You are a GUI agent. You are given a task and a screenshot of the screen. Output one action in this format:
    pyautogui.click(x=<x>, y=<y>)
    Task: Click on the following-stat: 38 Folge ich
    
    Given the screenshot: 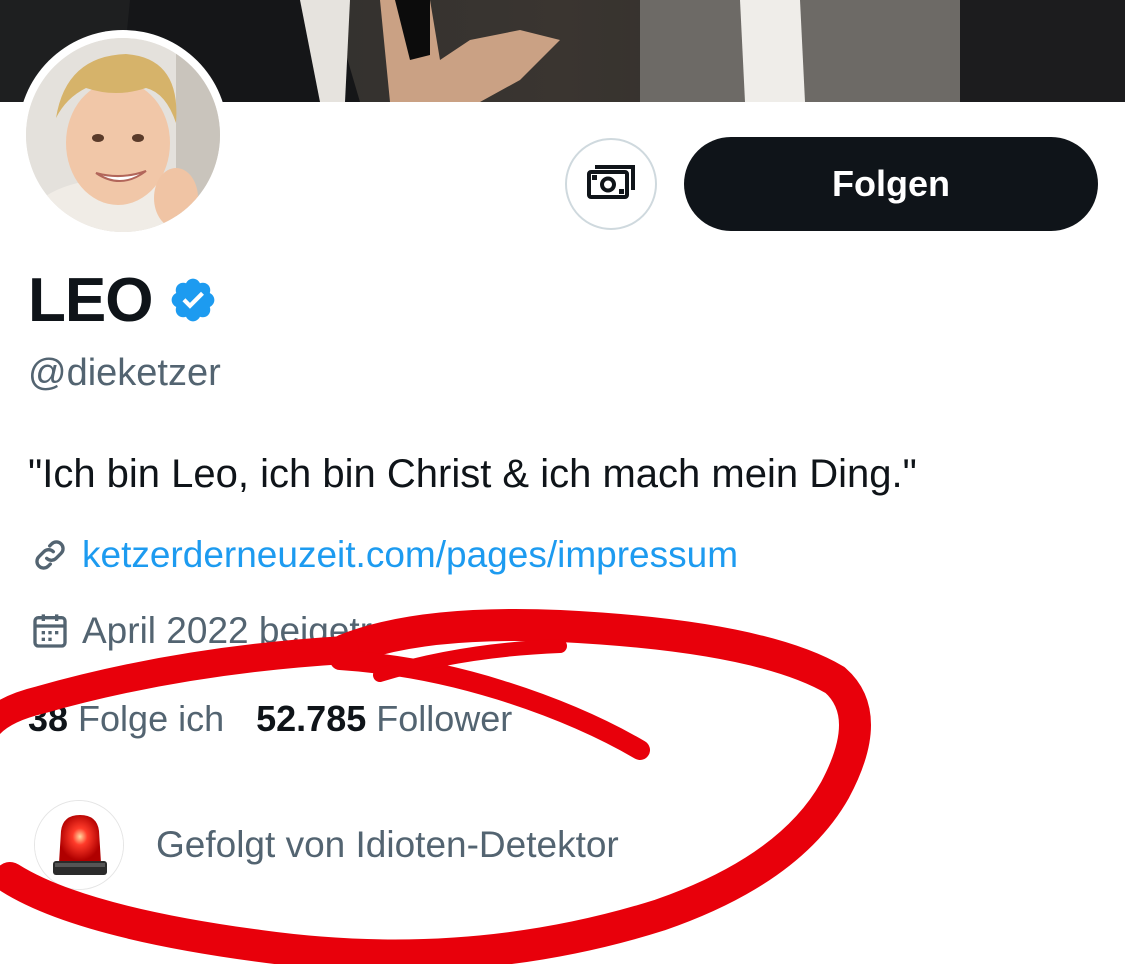 What is the action you would take?
    pyautogui.click(x=126, y=719)
    